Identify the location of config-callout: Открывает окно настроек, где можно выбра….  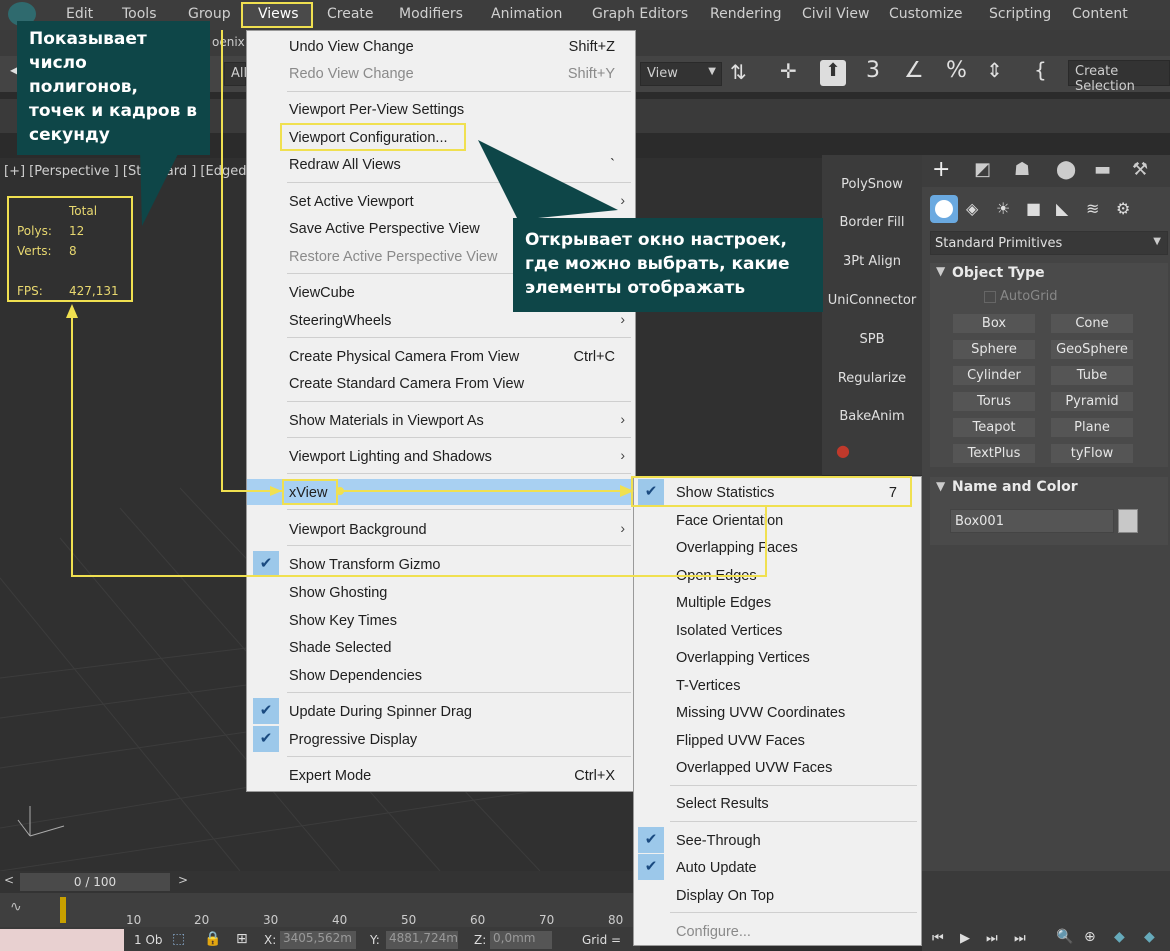
(668, 265).